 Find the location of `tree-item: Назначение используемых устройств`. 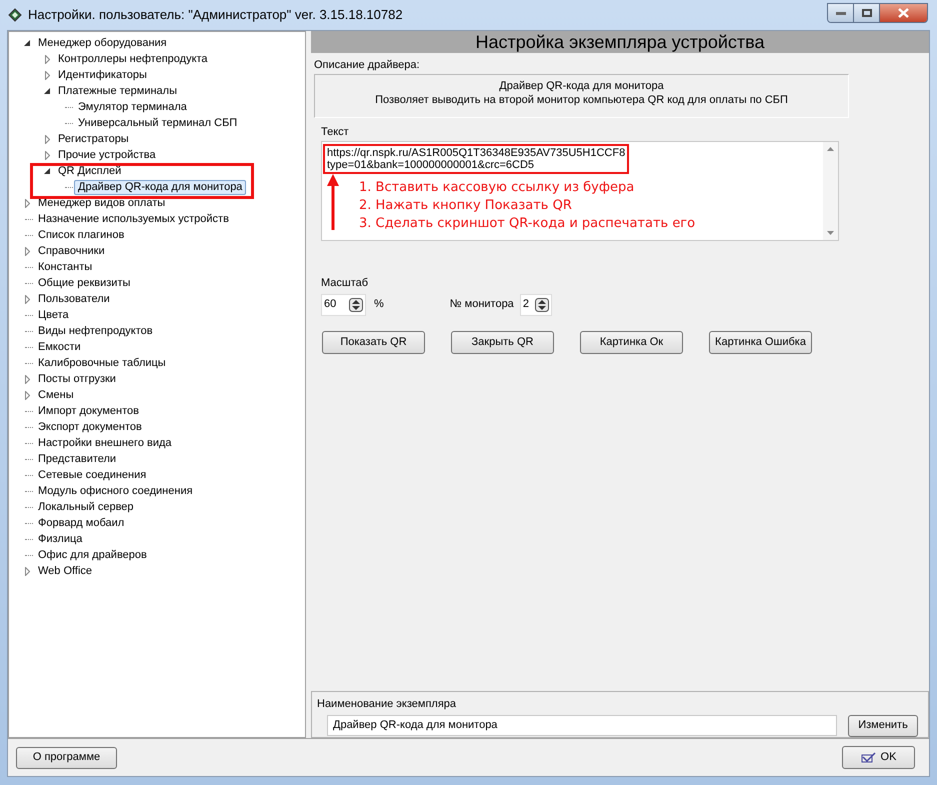

tree-item: Назначение используемых устройств is located at coordinates (133, 219).